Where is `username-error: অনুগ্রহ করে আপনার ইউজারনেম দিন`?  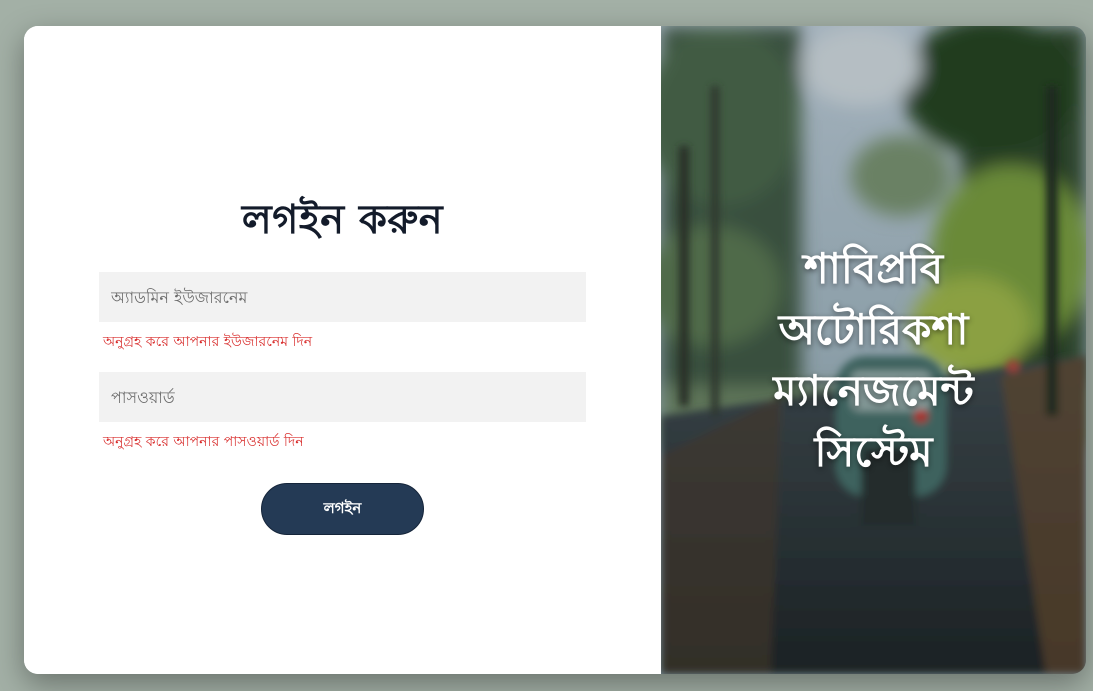
username-error: অনুগ্রহ করে আপনার ইউজারনেম দিন is located at coordinates (208, 342).